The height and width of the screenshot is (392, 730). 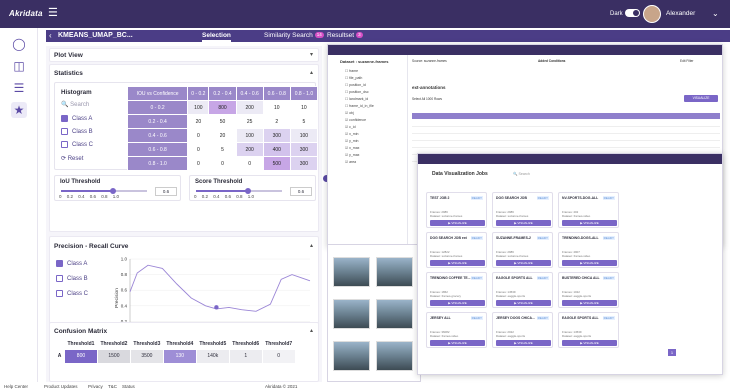 What do you see at coordinates (95, 386) in the screenshot?
I see `privacy-link: Privacy` at bounding box center [95, 386].